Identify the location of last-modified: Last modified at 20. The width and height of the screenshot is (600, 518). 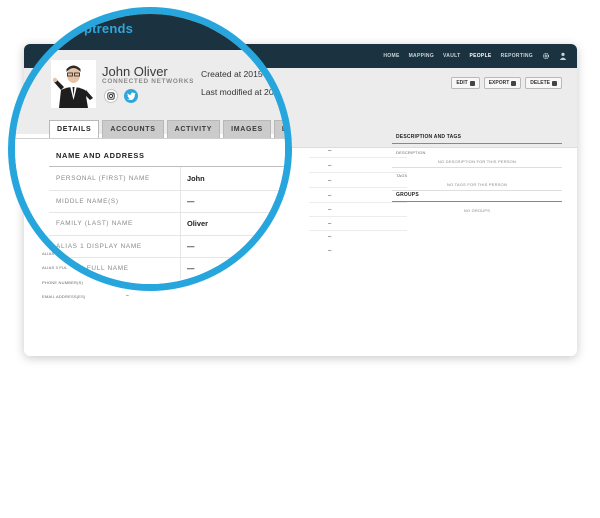
(237, 92).